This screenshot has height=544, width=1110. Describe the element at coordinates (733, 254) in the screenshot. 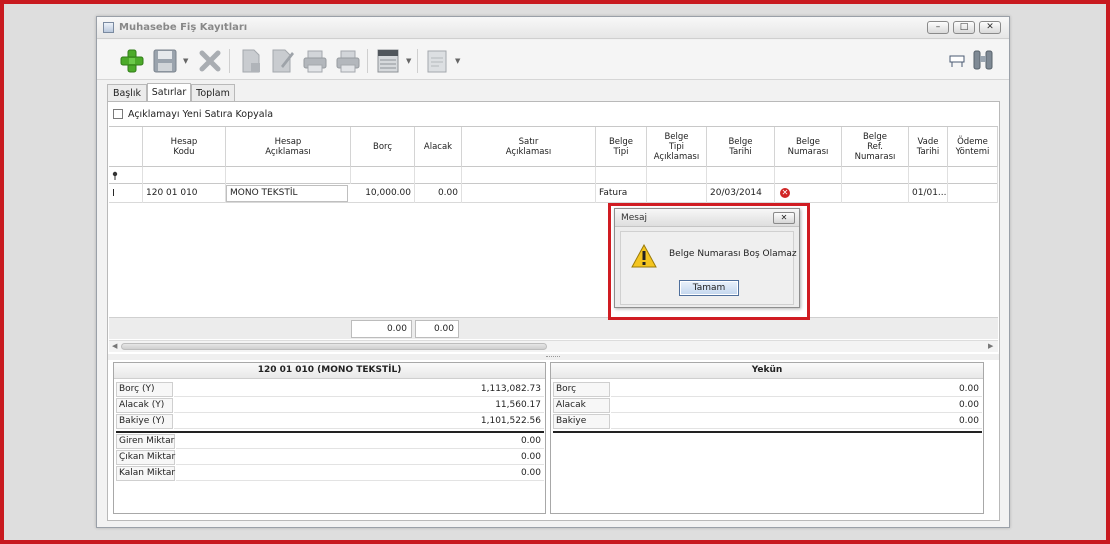

I see `dialog-message: Belge Numarası Boş Olamaz` at that location.